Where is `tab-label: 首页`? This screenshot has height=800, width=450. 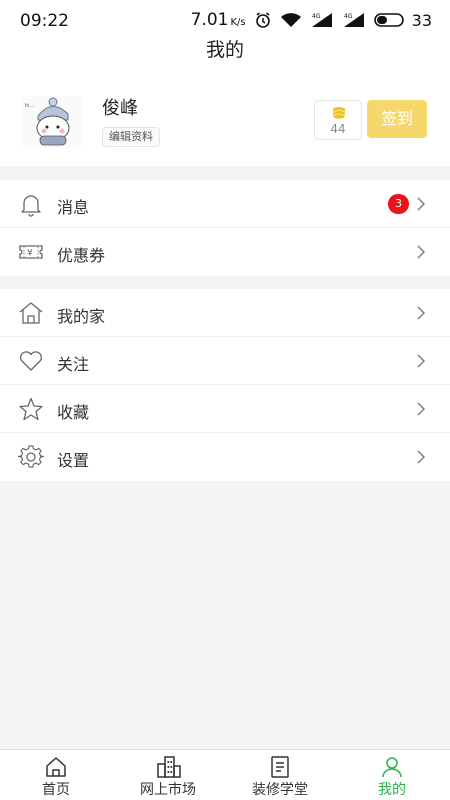
tab-label: 首页 is located at coordinates (56, 790).